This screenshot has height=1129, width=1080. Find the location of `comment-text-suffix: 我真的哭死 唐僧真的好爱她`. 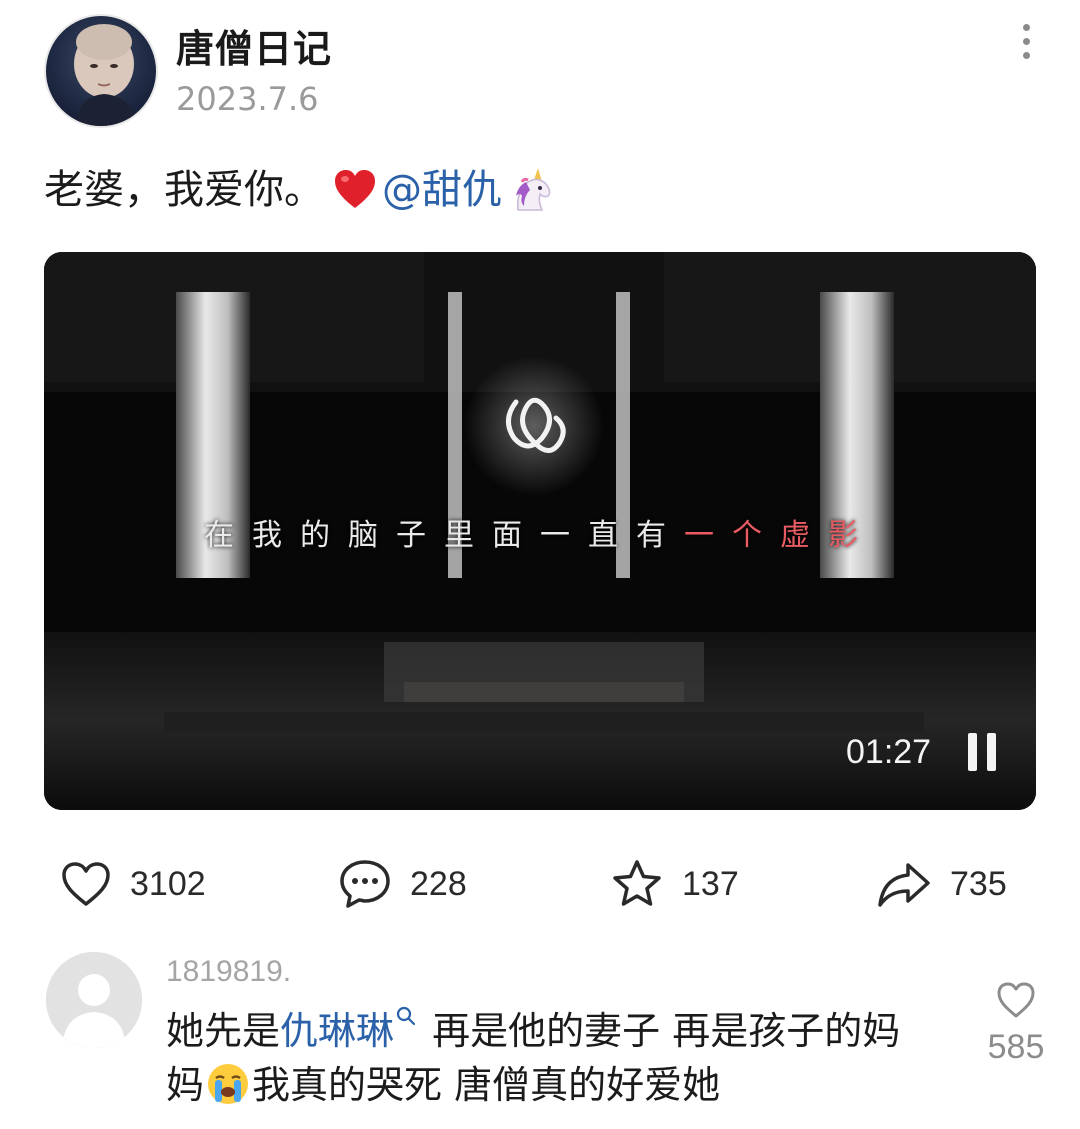

comment-text-suffix: 我真的哭死 唐僧真的好爱她 is located at coordinates (486, 1085).